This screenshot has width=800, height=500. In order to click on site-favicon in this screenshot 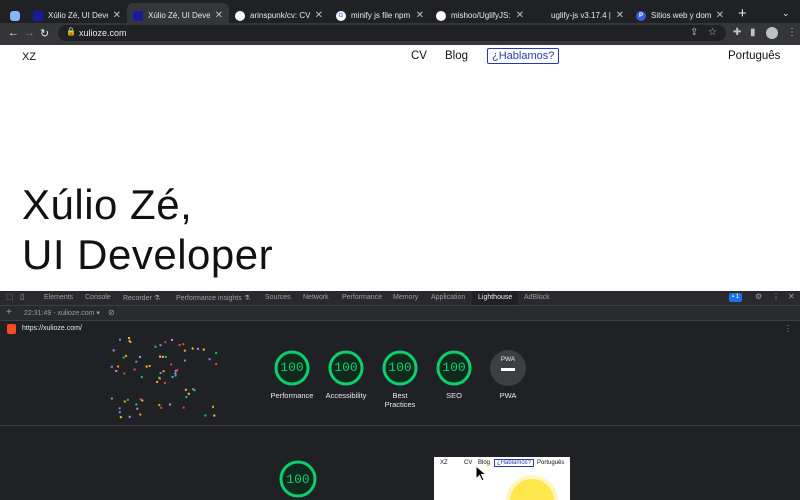, I will do `click(138, 15)`.